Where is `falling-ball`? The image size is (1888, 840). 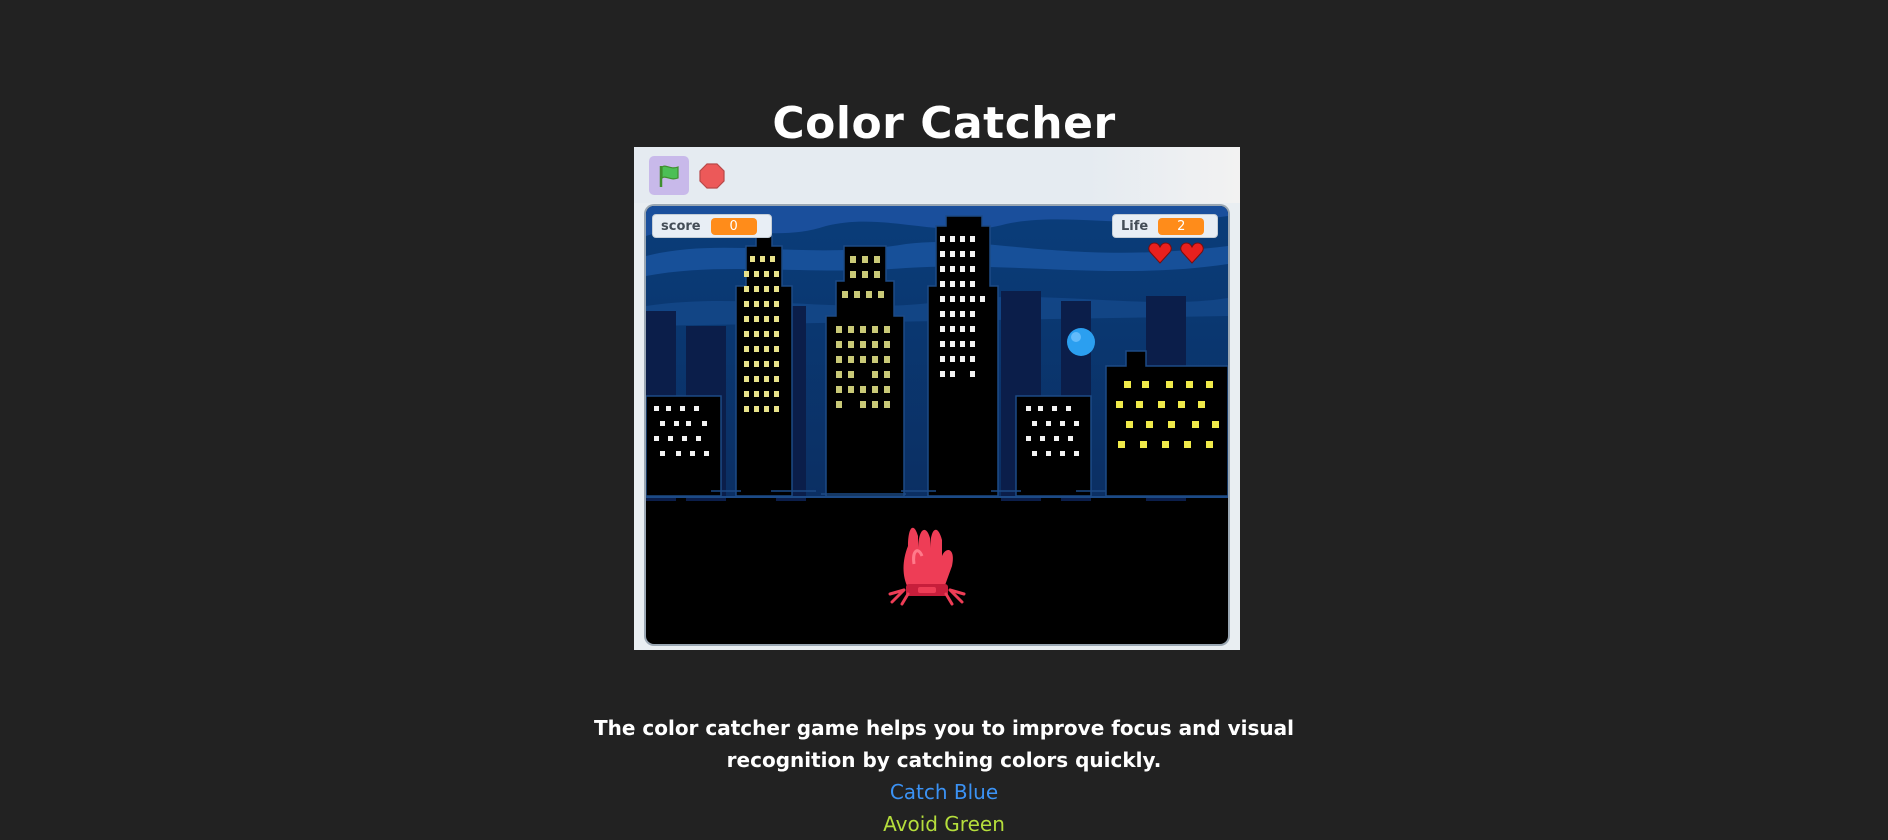
falling-ball is located at coordinates (1081, 342).